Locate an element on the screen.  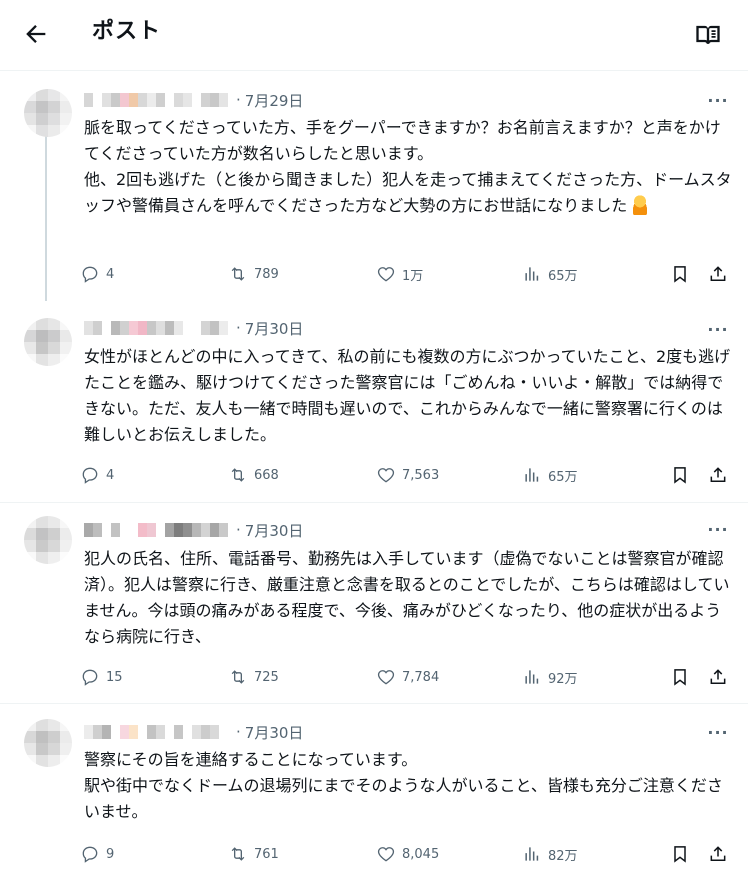
reader-mode-button is located at coordinates (708, 34).